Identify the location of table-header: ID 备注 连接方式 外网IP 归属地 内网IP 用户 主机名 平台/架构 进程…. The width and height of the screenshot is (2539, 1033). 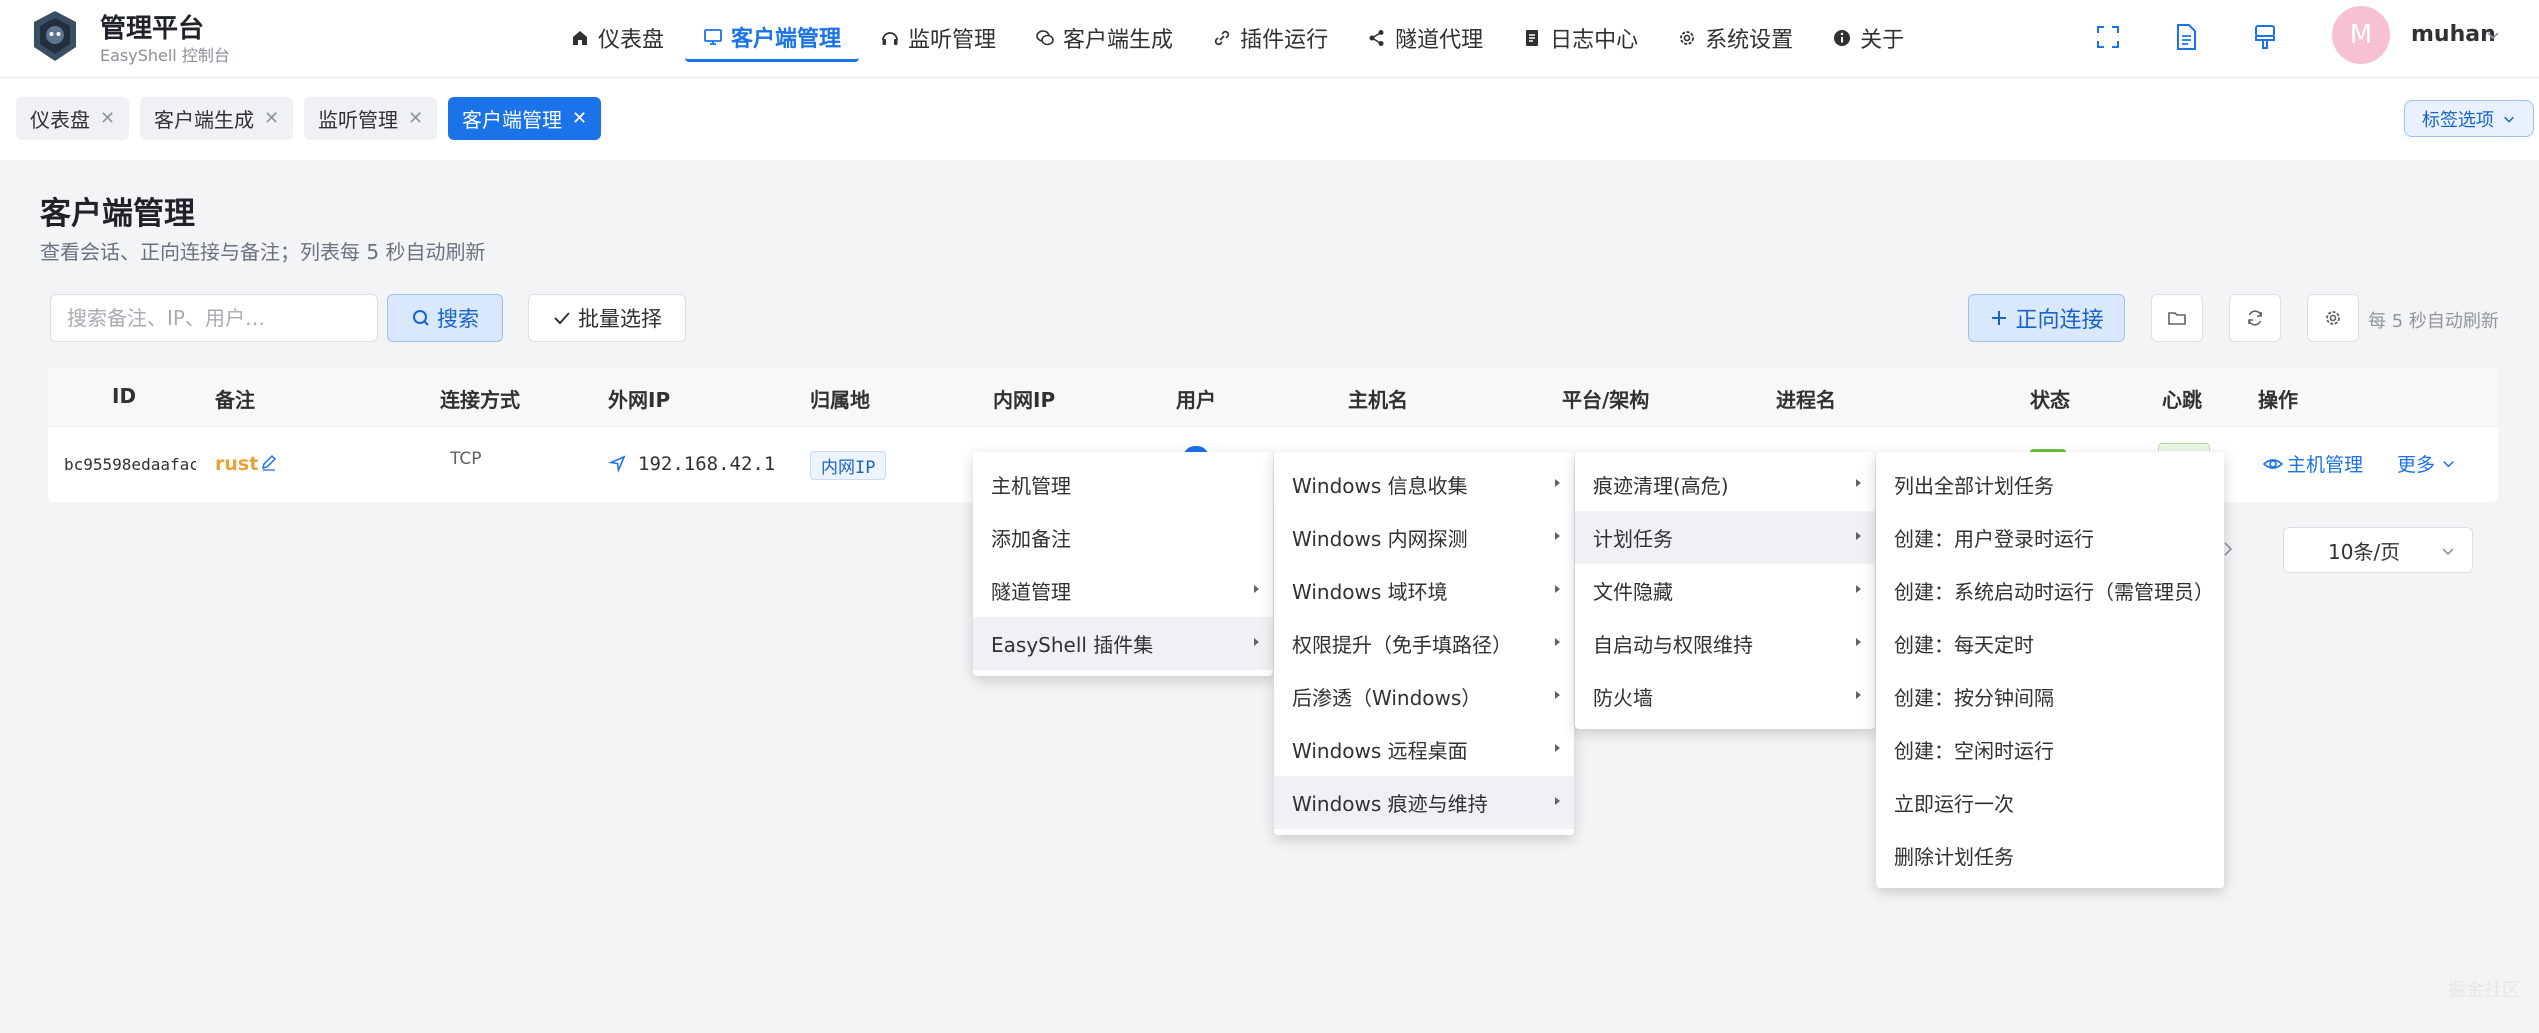
(1273, 397).